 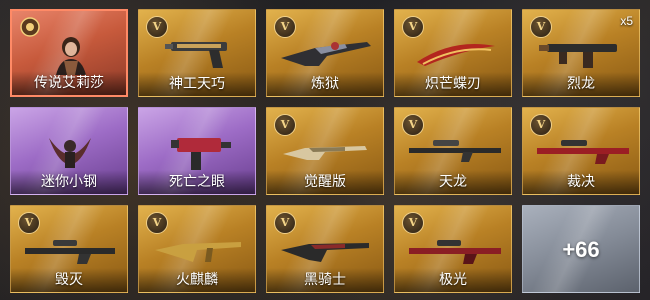 I want to click on character-portrait-icon, so click(x=71, y=56).